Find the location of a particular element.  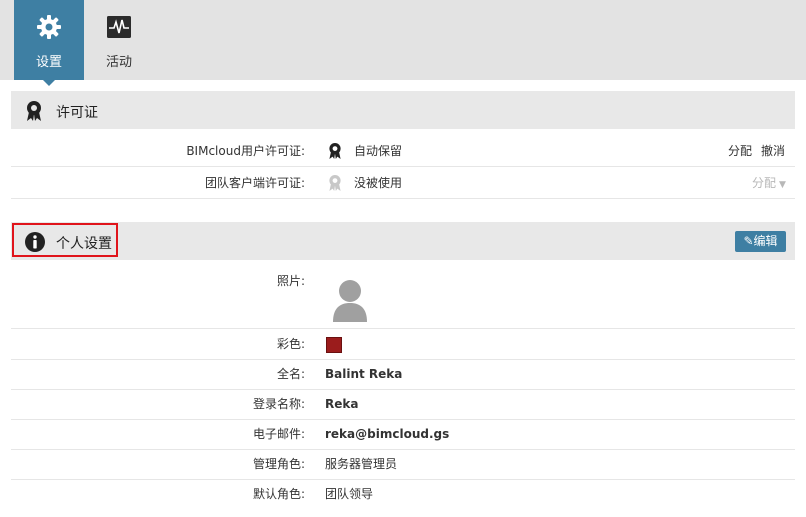

default-role-value: 团队领导 is located at coordinates (349, 494).